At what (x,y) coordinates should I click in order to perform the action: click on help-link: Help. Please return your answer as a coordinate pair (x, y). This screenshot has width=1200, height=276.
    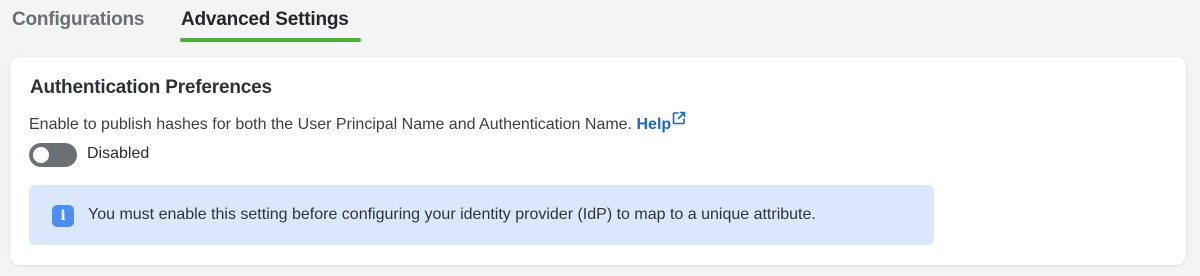
    Looking at the image, I should click on (661, 122).